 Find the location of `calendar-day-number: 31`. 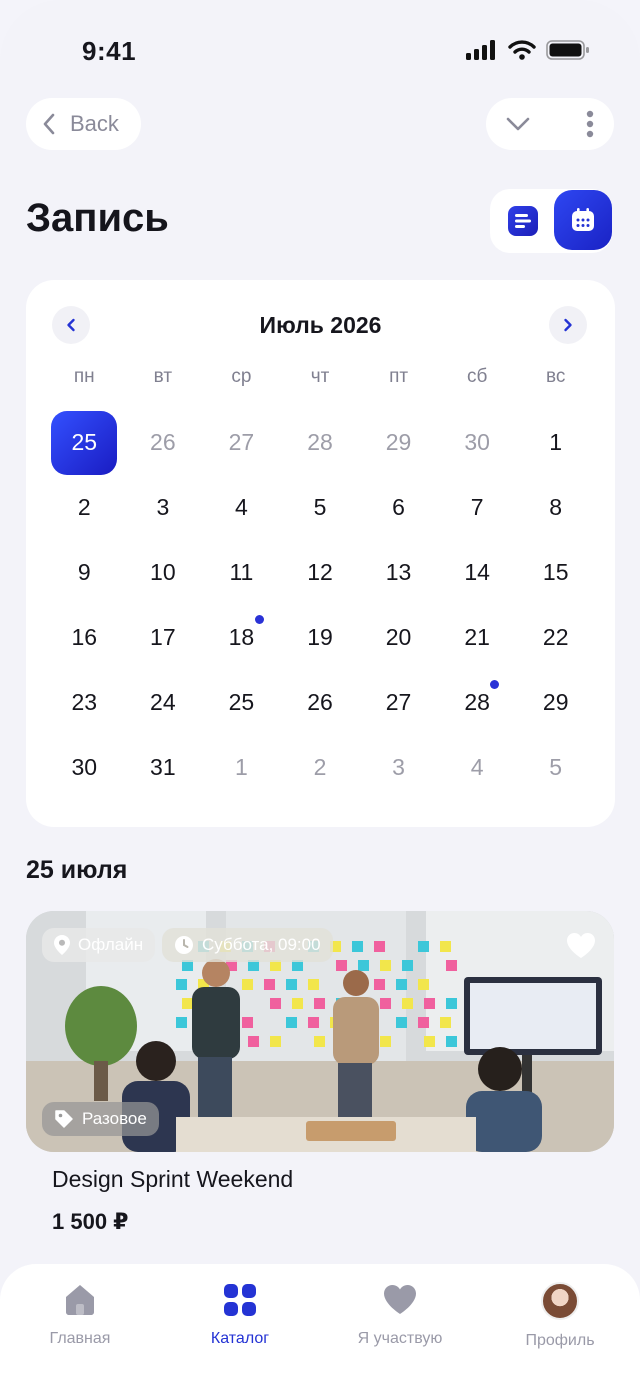

calendar-day-number: 31 is located at coordinates (163, 767).